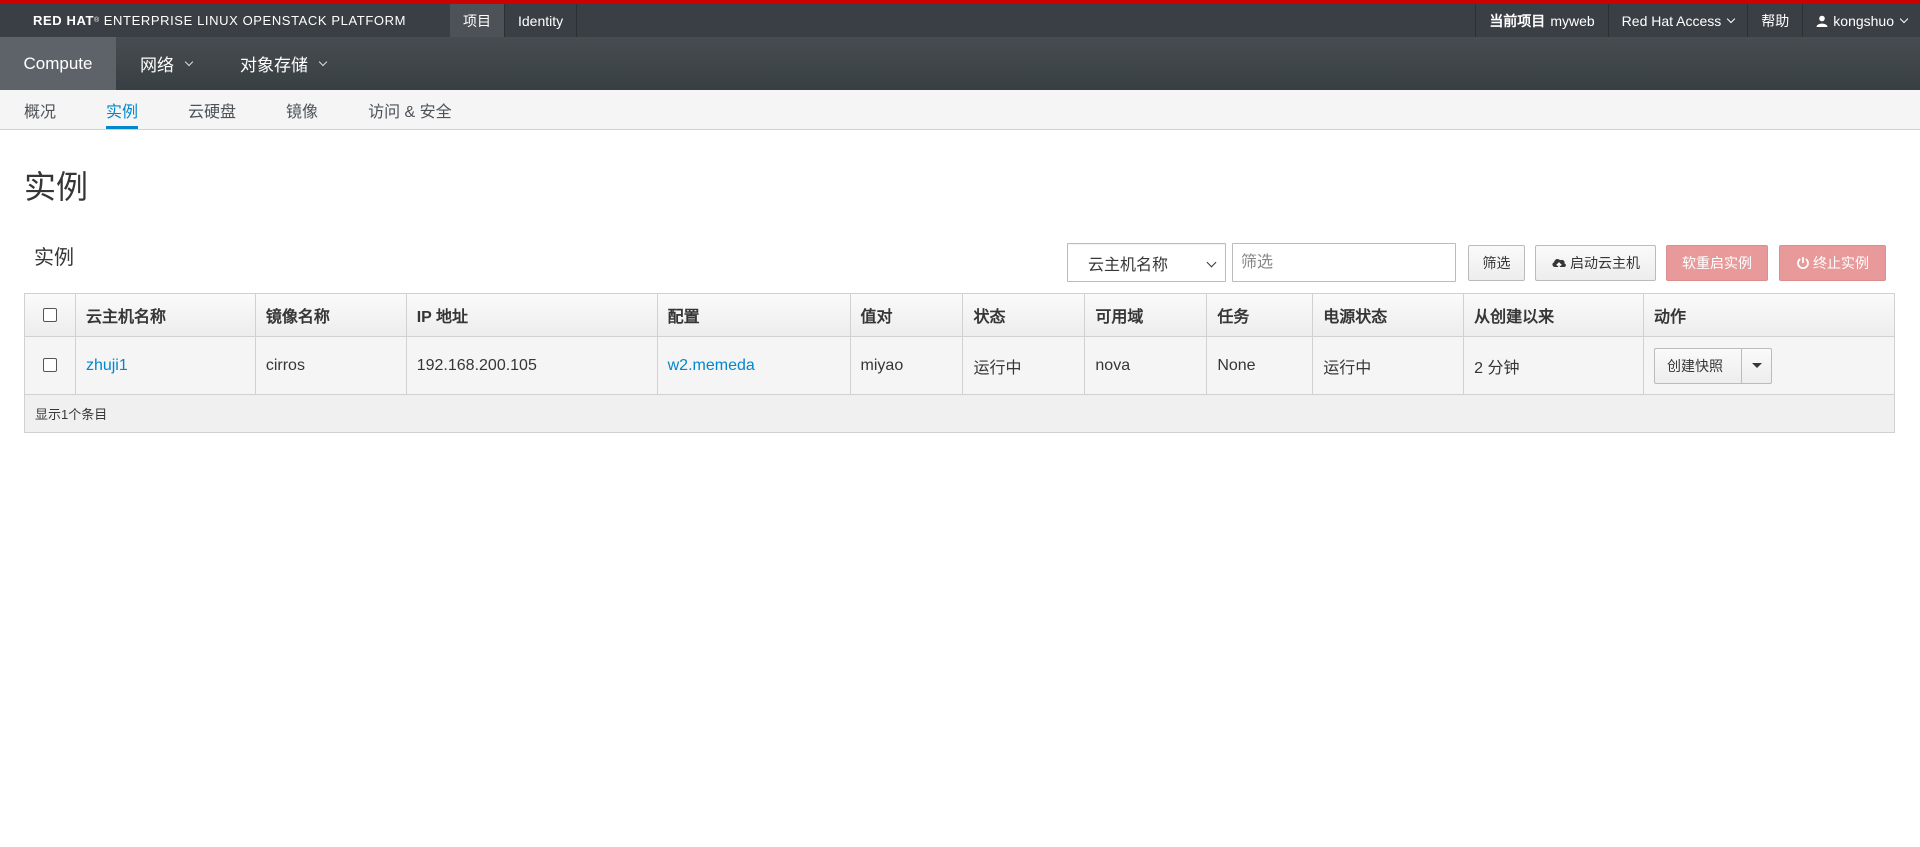  I want to click on flavor-link: w2.memeda, so click(711, 365).